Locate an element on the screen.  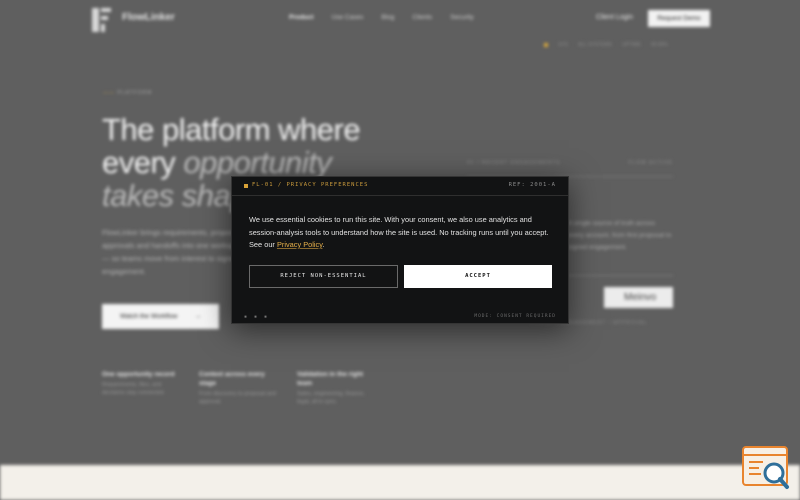
feature-desc: From discovery to proposal and approval. is located at coordinates (238, 398).